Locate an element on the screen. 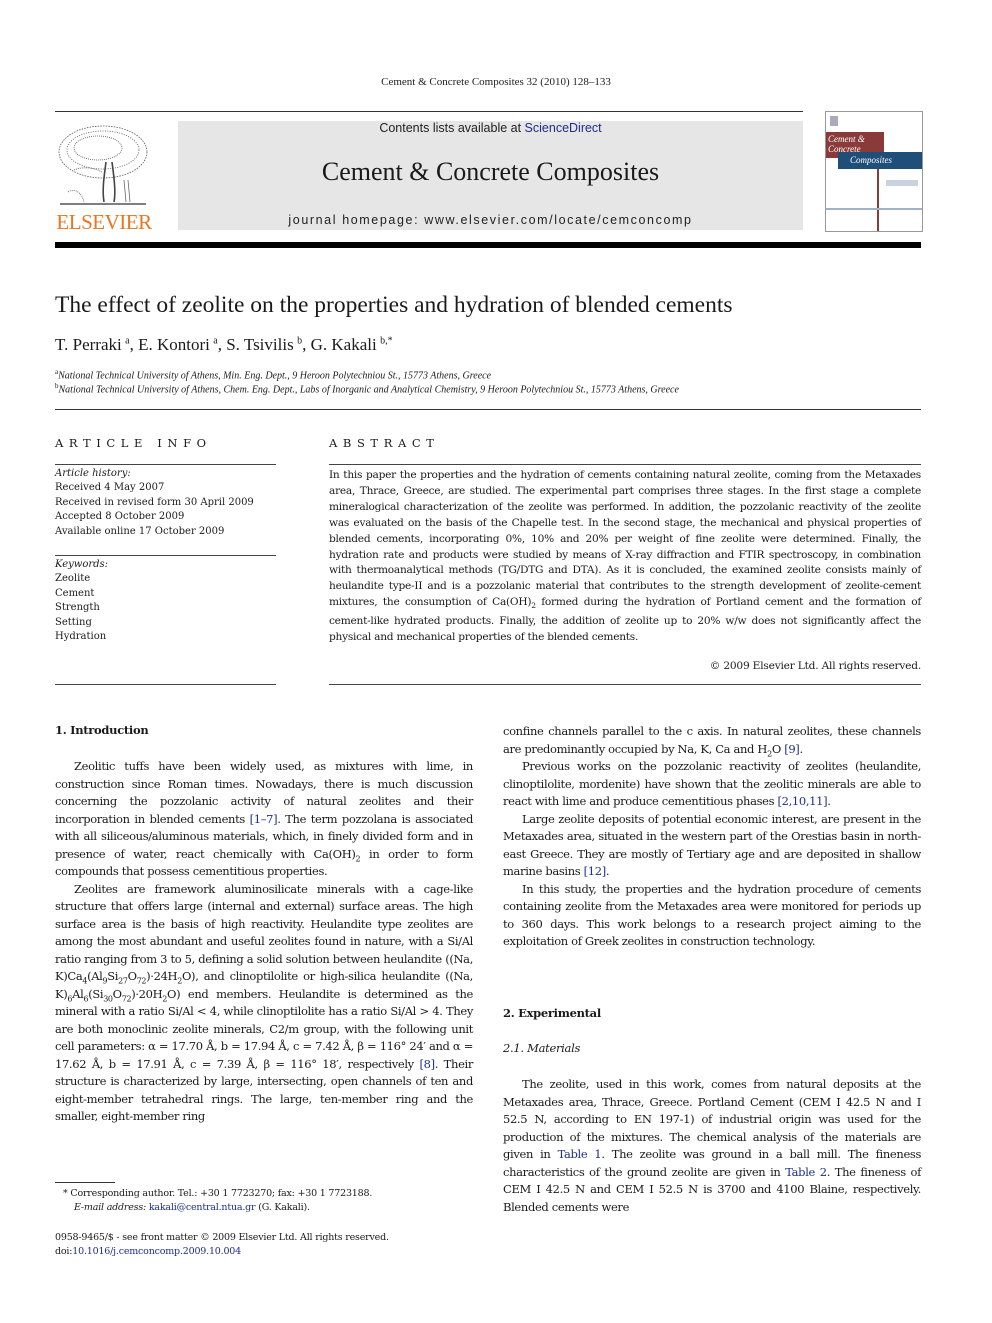  history-item: Available online 17 October 2009 is located at coordinates (140, 531).